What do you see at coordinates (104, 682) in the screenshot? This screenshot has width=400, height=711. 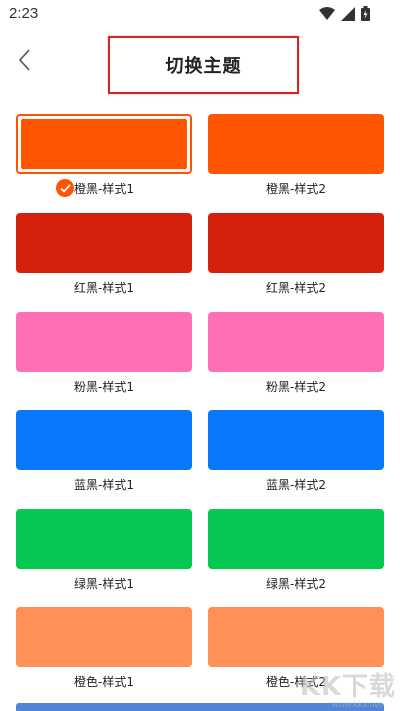 I see `theme-label: 橙色-样式1` at bounding box center [104, 682].